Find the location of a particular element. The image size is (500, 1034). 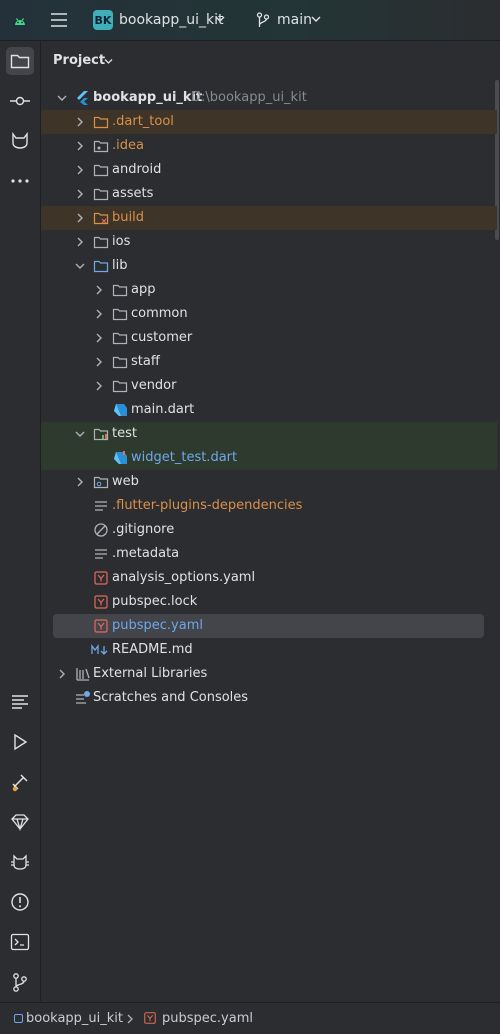

tree-row-idea: .idea is located at coordinates (269, 146).